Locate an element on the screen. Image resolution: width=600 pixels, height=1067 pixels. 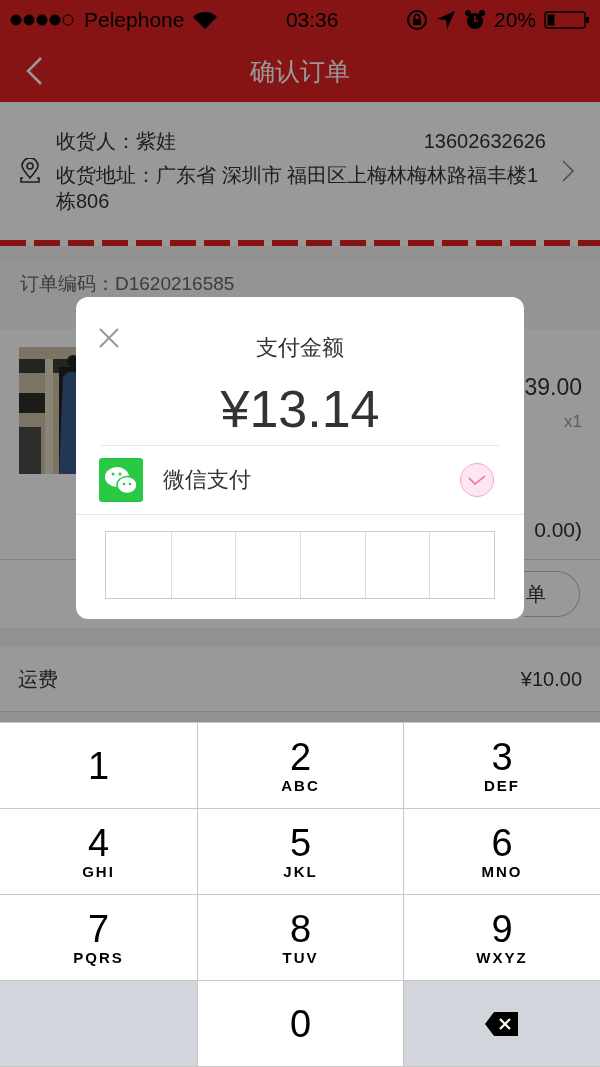
digit-key: 9 WXYZ is located at coordinates (502, 937).